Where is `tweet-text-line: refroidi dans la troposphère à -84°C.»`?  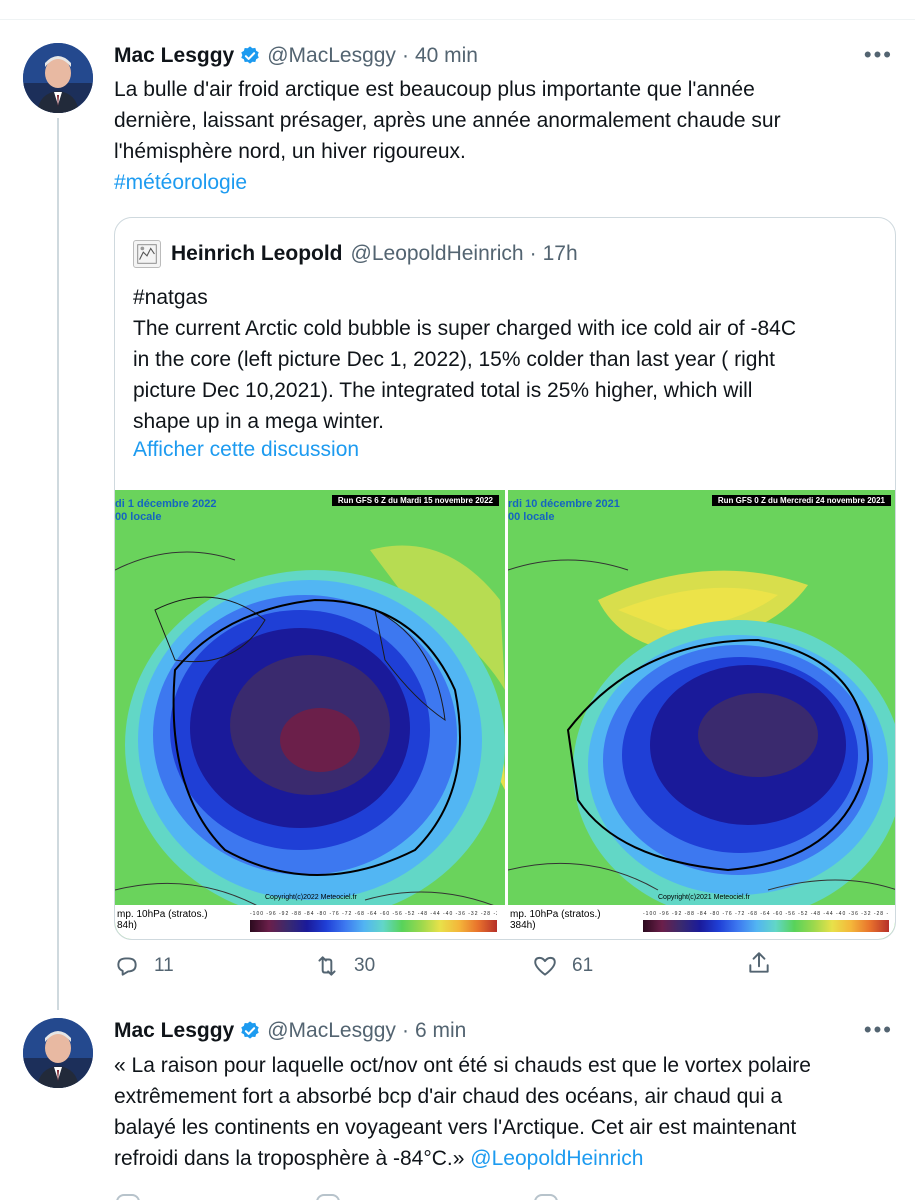 tweet-text-line: refroidi dans la troposphère à -84°C.» is located at coordinates (289, 1158).